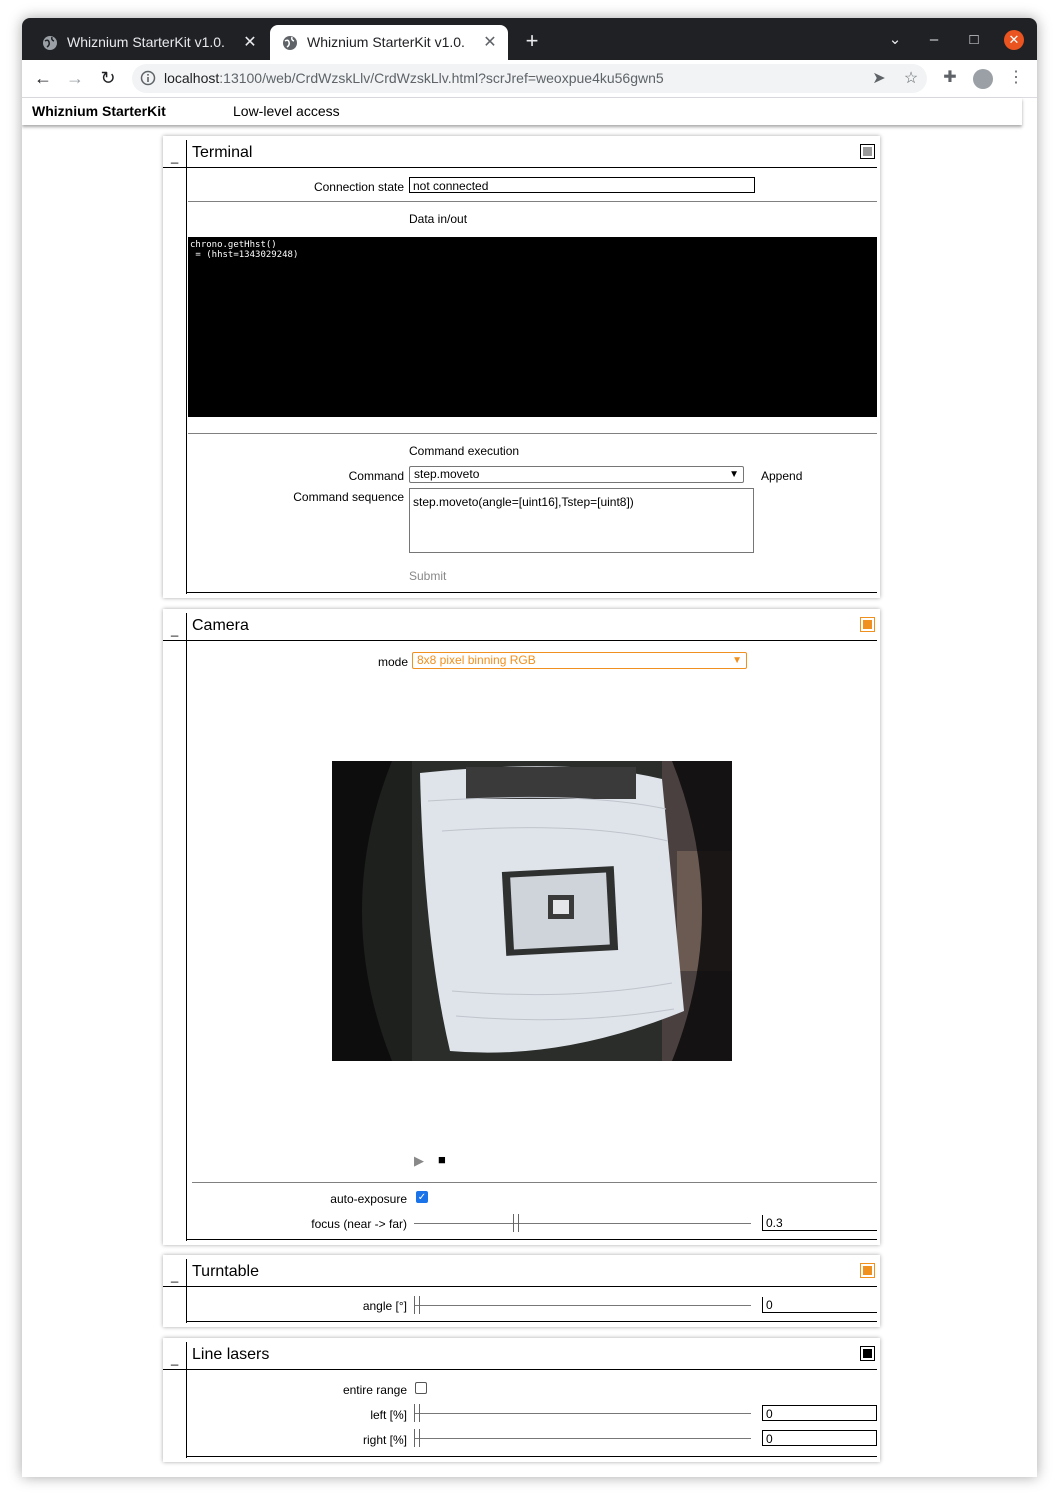  Describe the element at coordinates (148, 78) in the screenshot. I see `info-icon` at that location.